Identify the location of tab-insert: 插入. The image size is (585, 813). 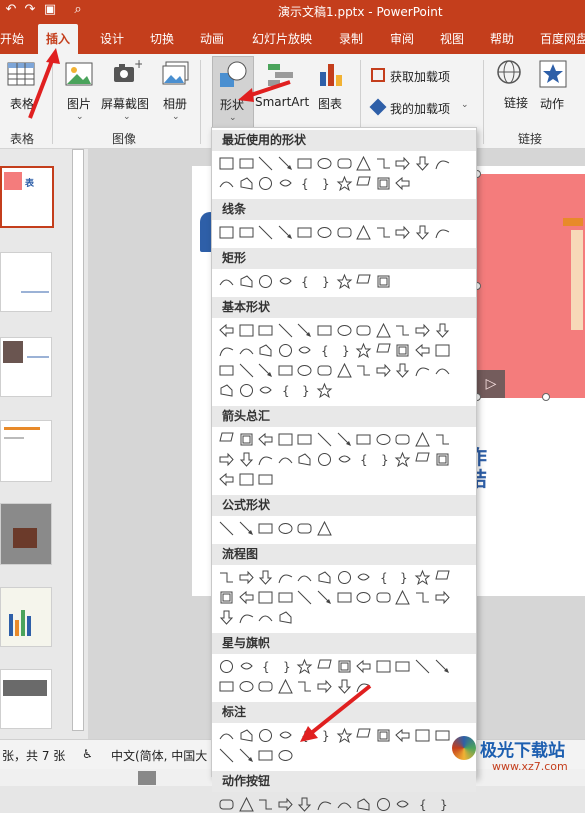
(58, 39).